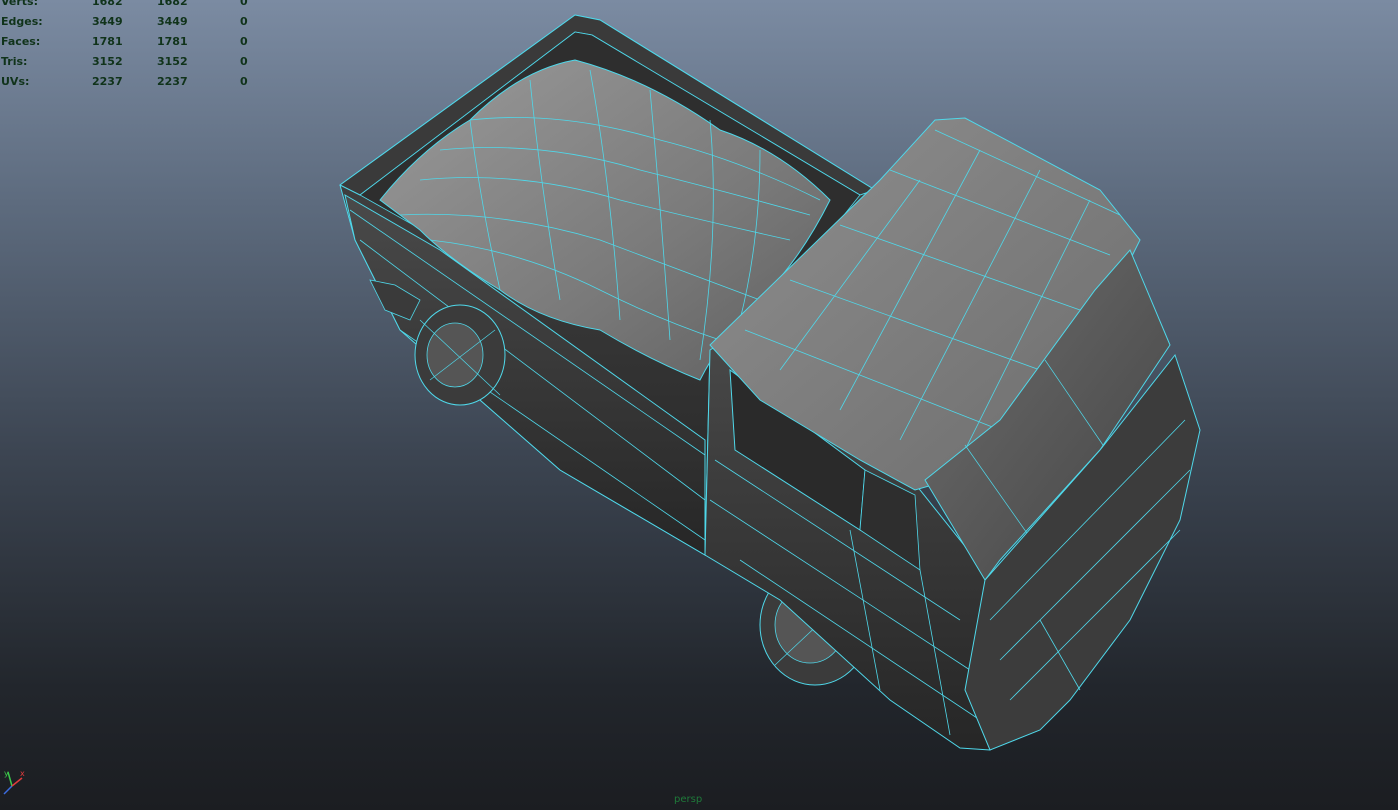 The width and height of the screenshot is (1398, 810). I want to click on axis-y-label: y, so click(6, 773).